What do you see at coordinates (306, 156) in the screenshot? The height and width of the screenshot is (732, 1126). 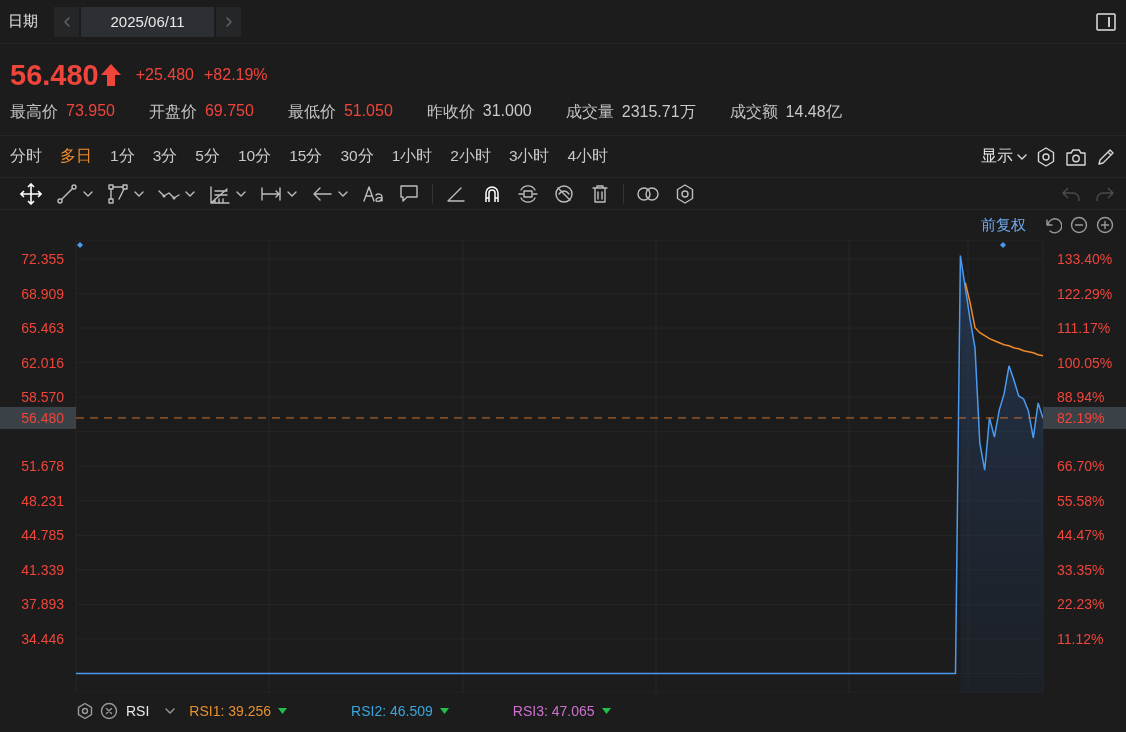 I see `period-tab: 15分` at bounding box center [306, 156].